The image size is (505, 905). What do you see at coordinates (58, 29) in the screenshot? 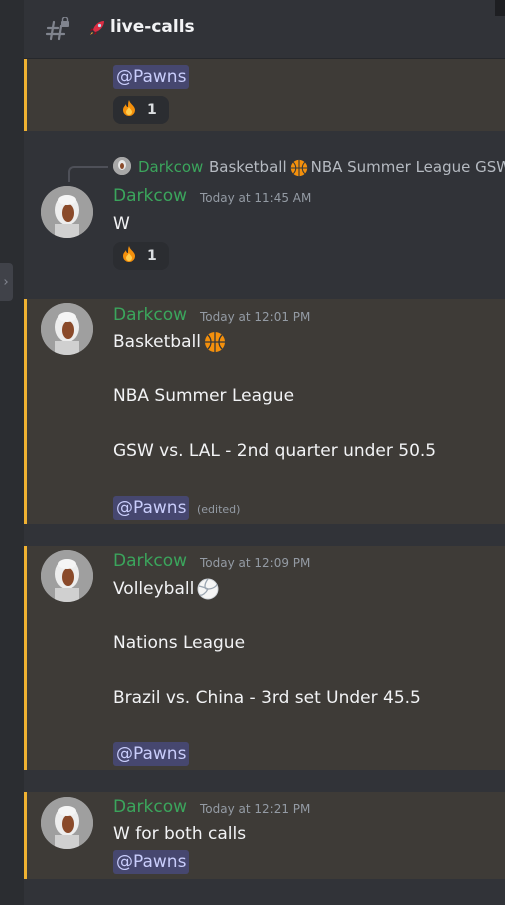
I see `text-channel-icon` at bounding box center [58, 29].